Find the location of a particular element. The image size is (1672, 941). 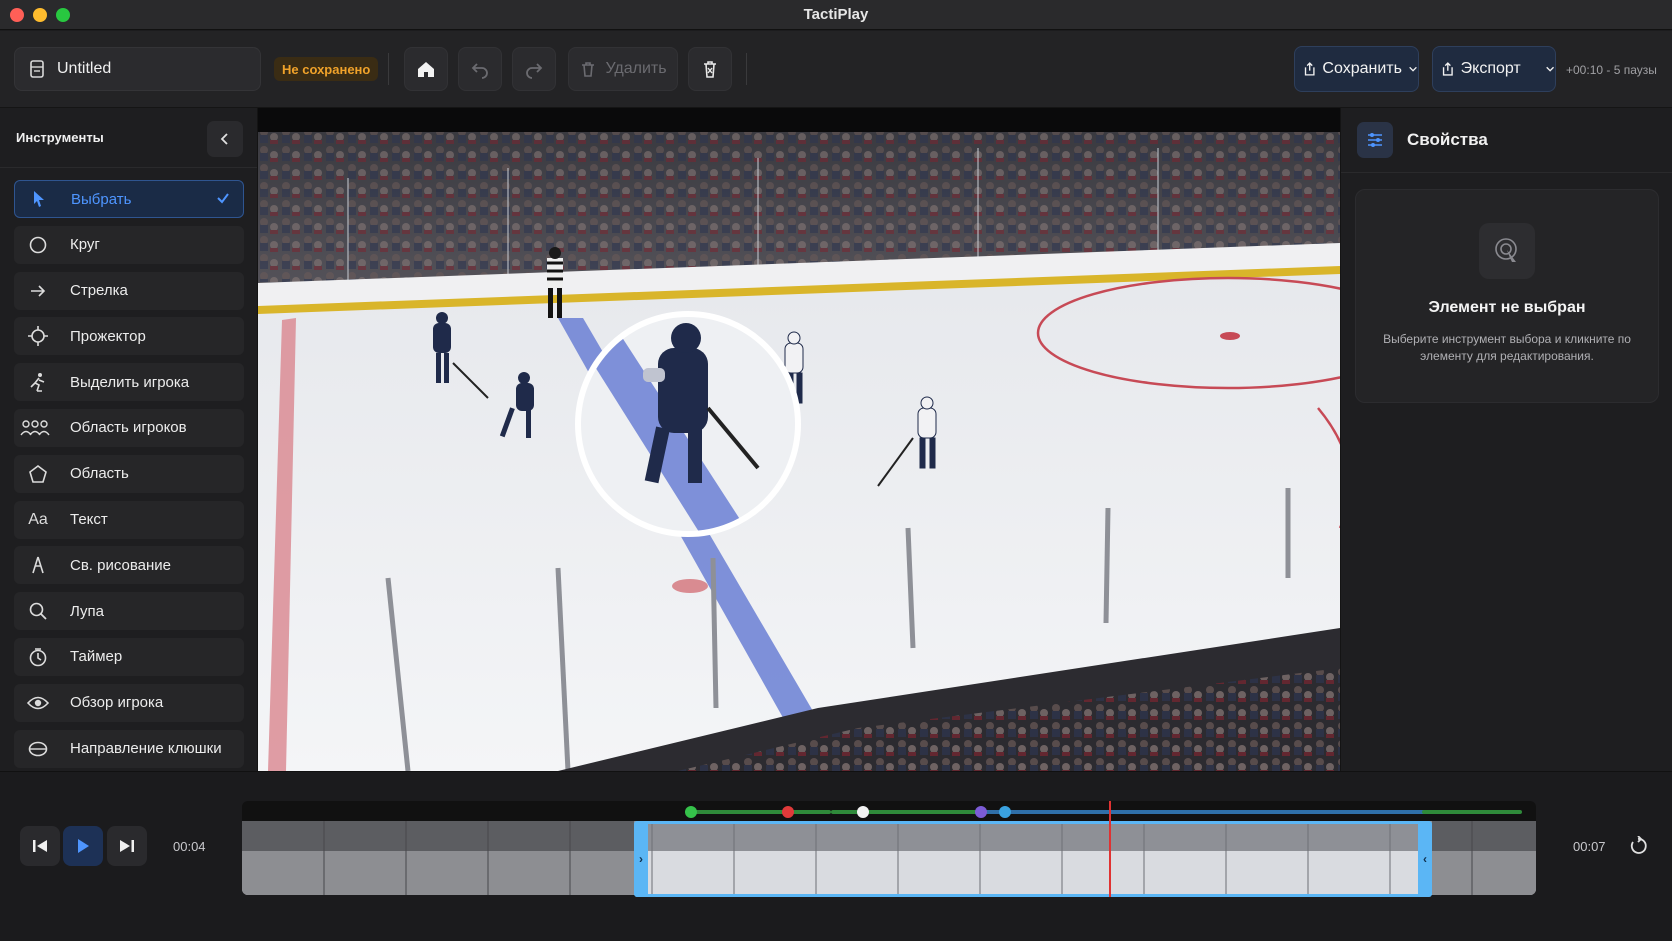

tool-label: Обзор игрока is located at coordinates (117, 703).